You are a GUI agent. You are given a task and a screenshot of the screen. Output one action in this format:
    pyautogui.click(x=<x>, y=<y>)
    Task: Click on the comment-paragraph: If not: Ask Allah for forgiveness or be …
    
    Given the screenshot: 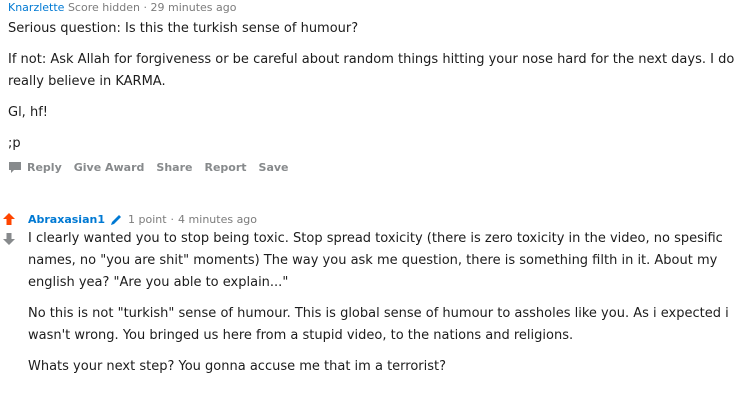 What is the action you would take?
    pyautogui.click(x=371, y=70)
    